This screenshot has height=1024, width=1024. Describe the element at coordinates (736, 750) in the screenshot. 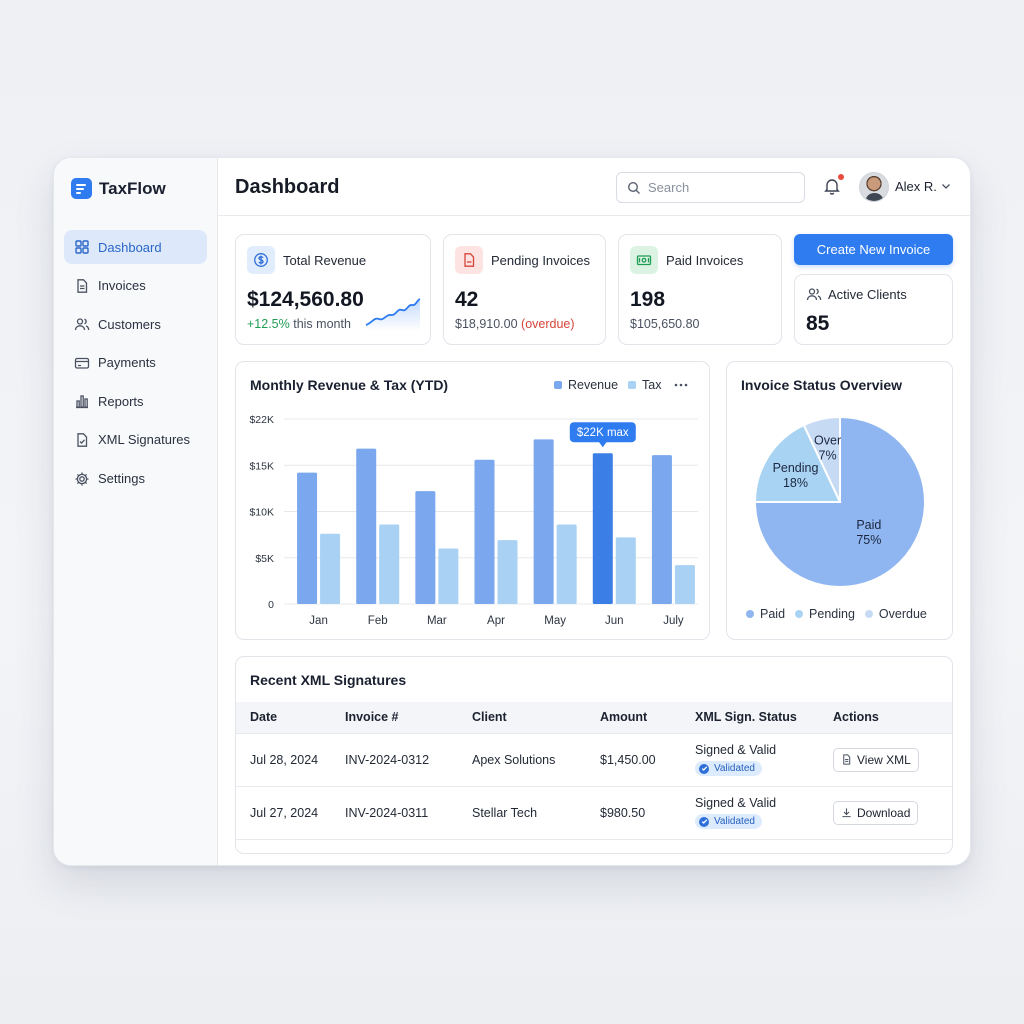

I see `sign-status-text: Signed & Valid` at that location.